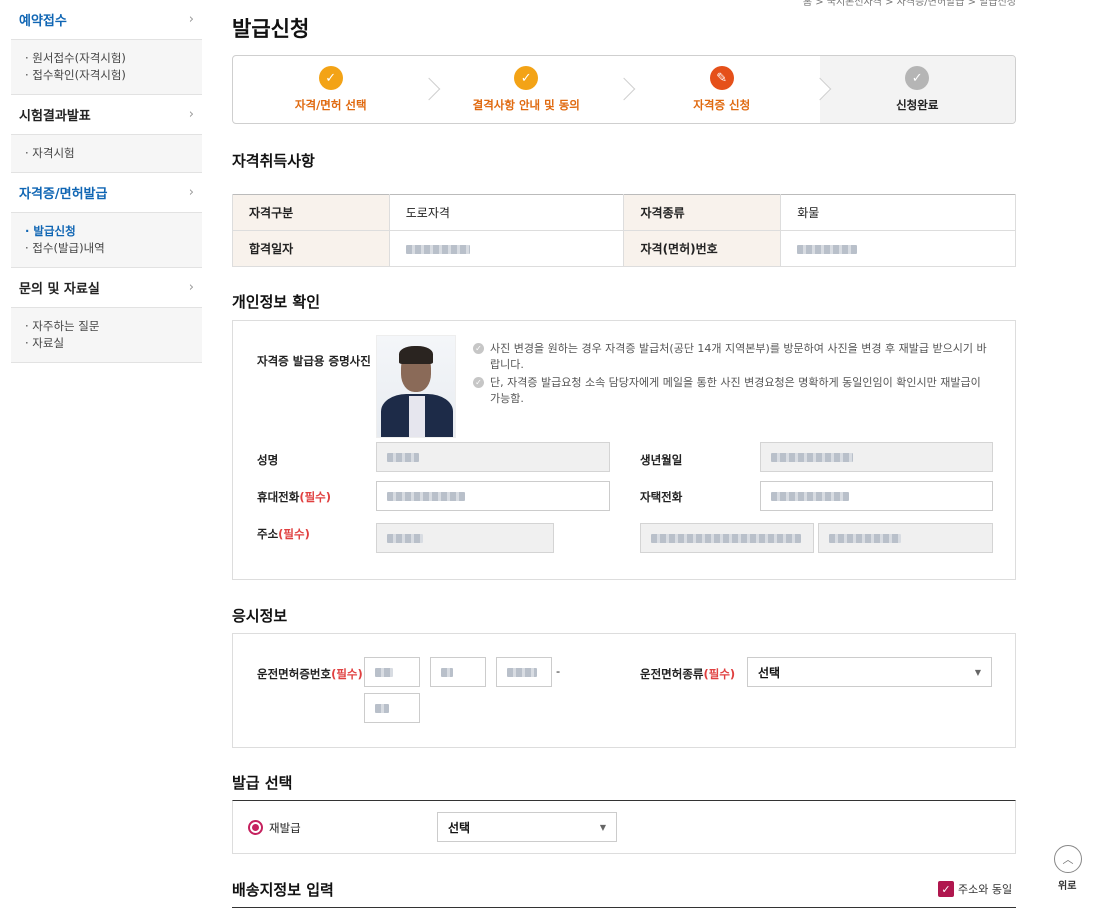  I want to click on license-number-value, so click(898, 248).